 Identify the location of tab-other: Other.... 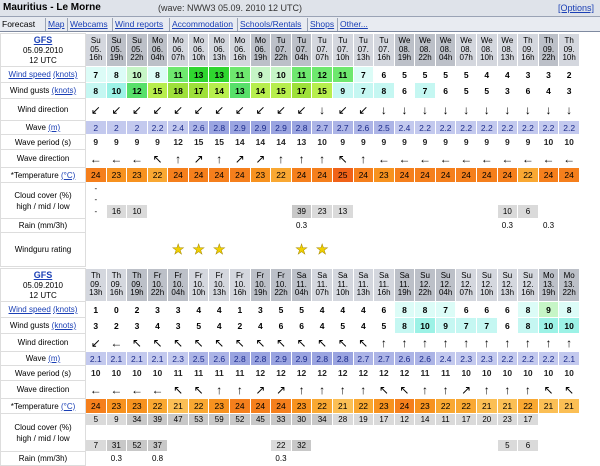
(354, 24).